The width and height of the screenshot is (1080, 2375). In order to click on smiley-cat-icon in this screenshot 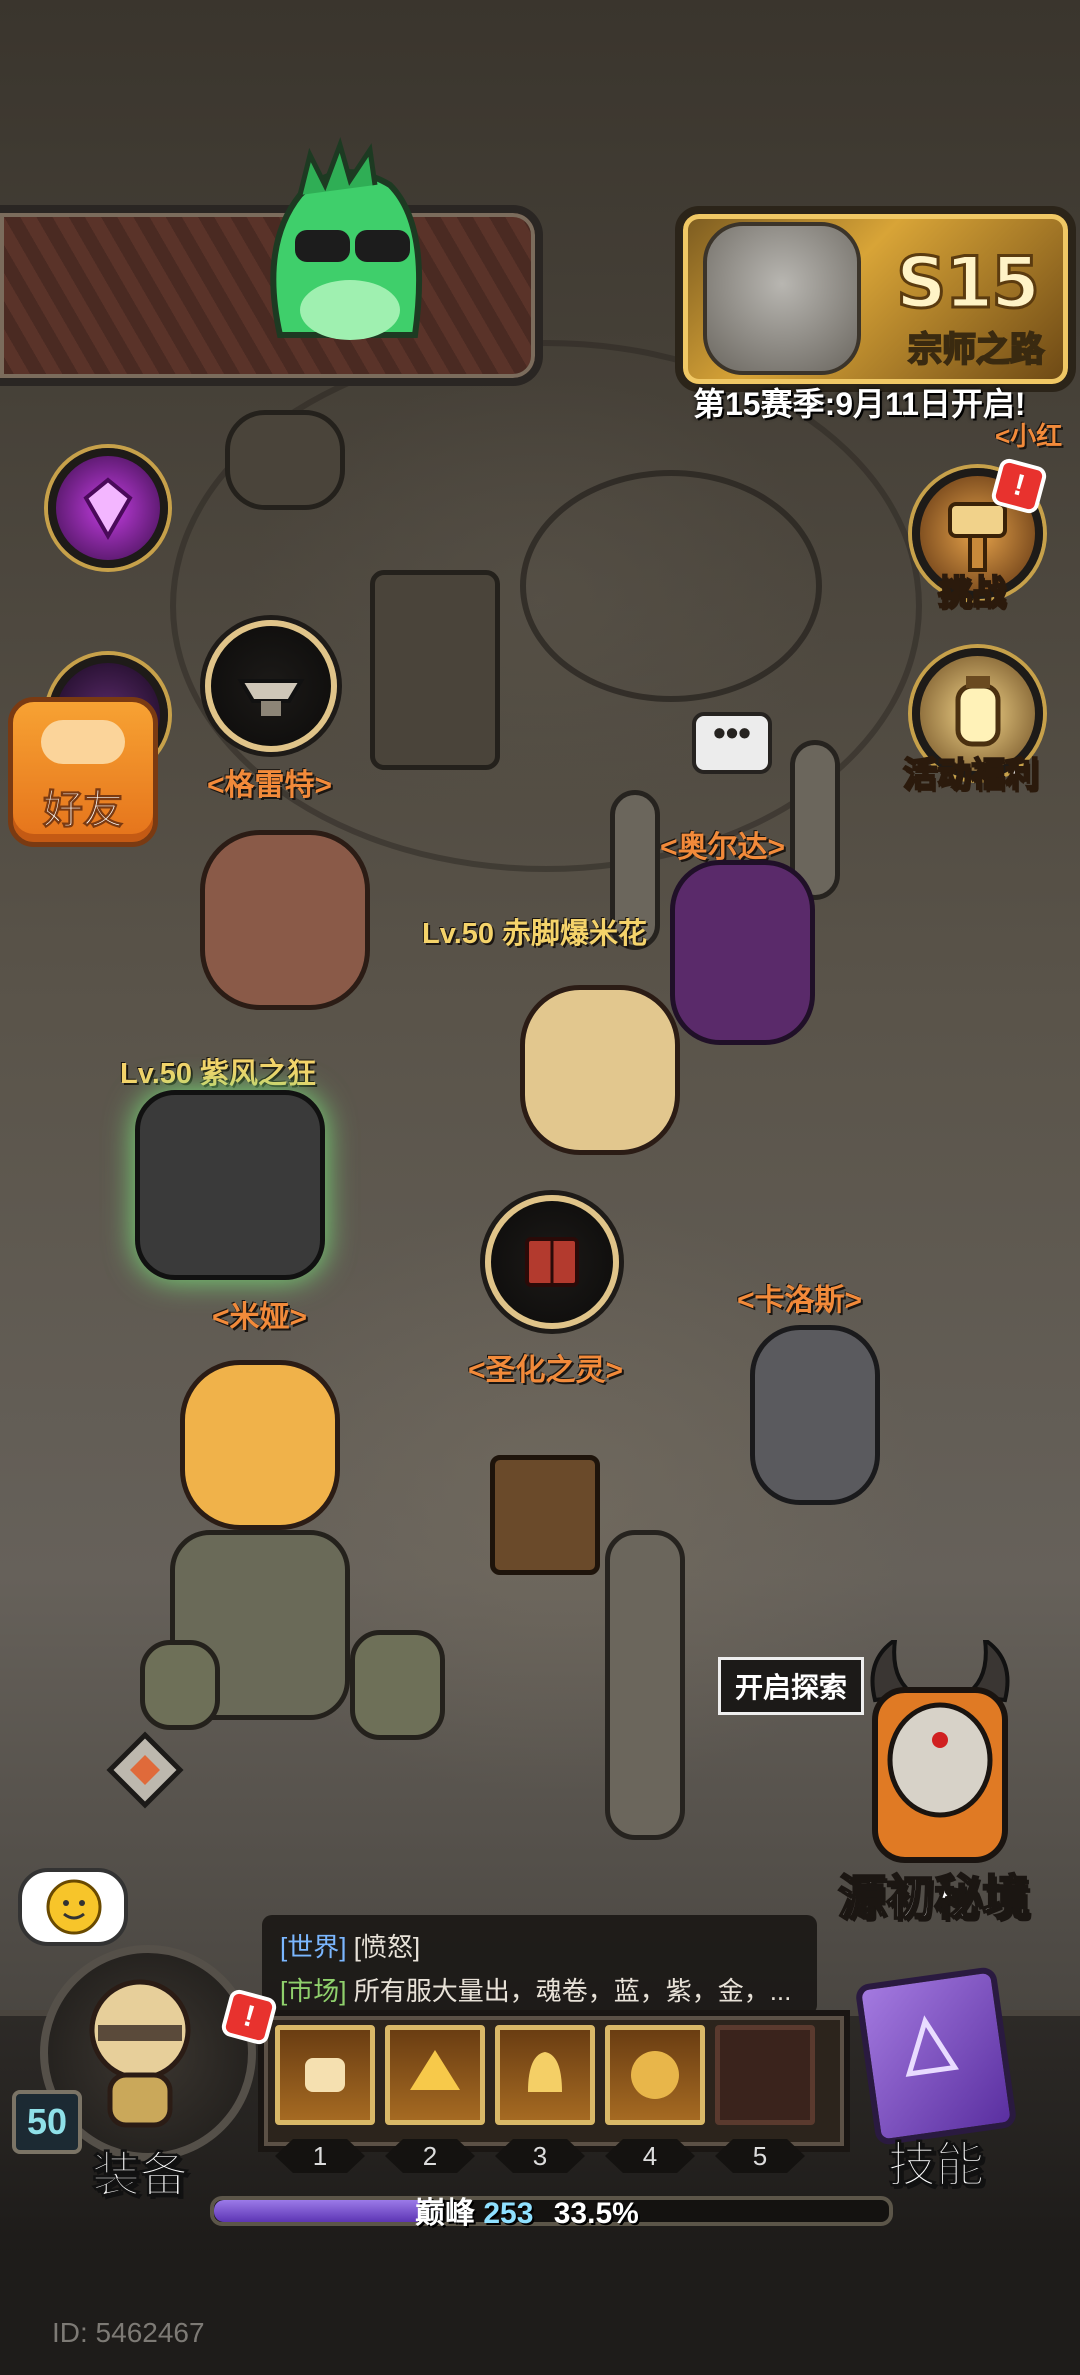, I will do `click(74, 1907)`.